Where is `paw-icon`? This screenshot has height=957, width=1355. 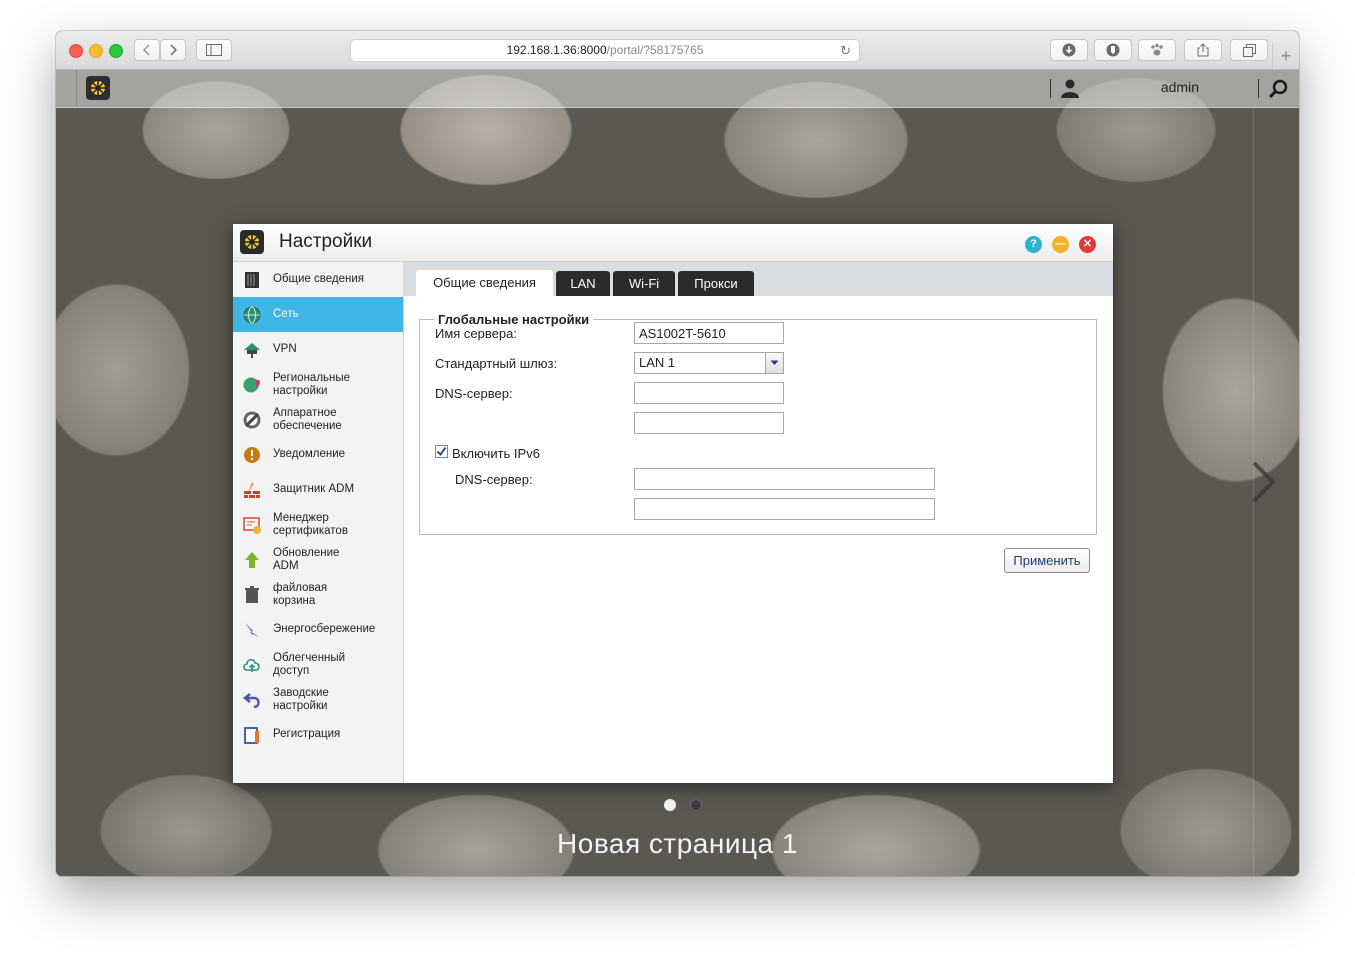
paw-icon is located at coordinates (1157, 49).